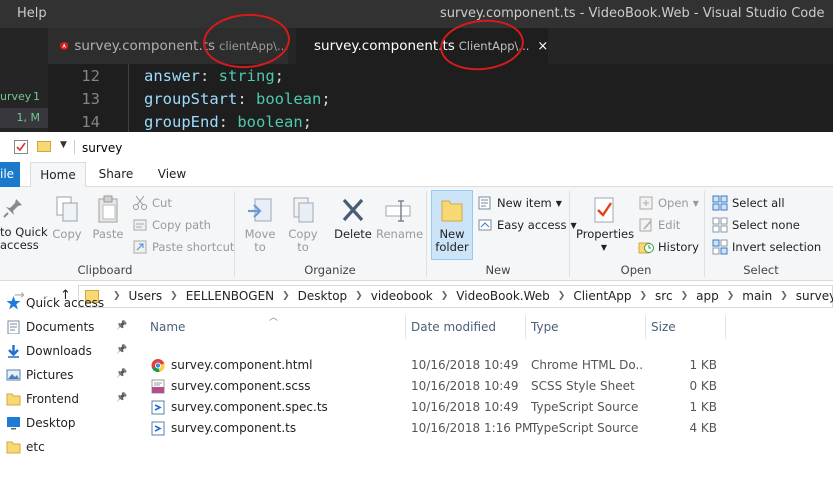 This screenshot has height=487, width=833. What do you see at coordinates (669, 225) in the screenshot?
I see `edit-label: Edit` at bounding box center [669, 225].